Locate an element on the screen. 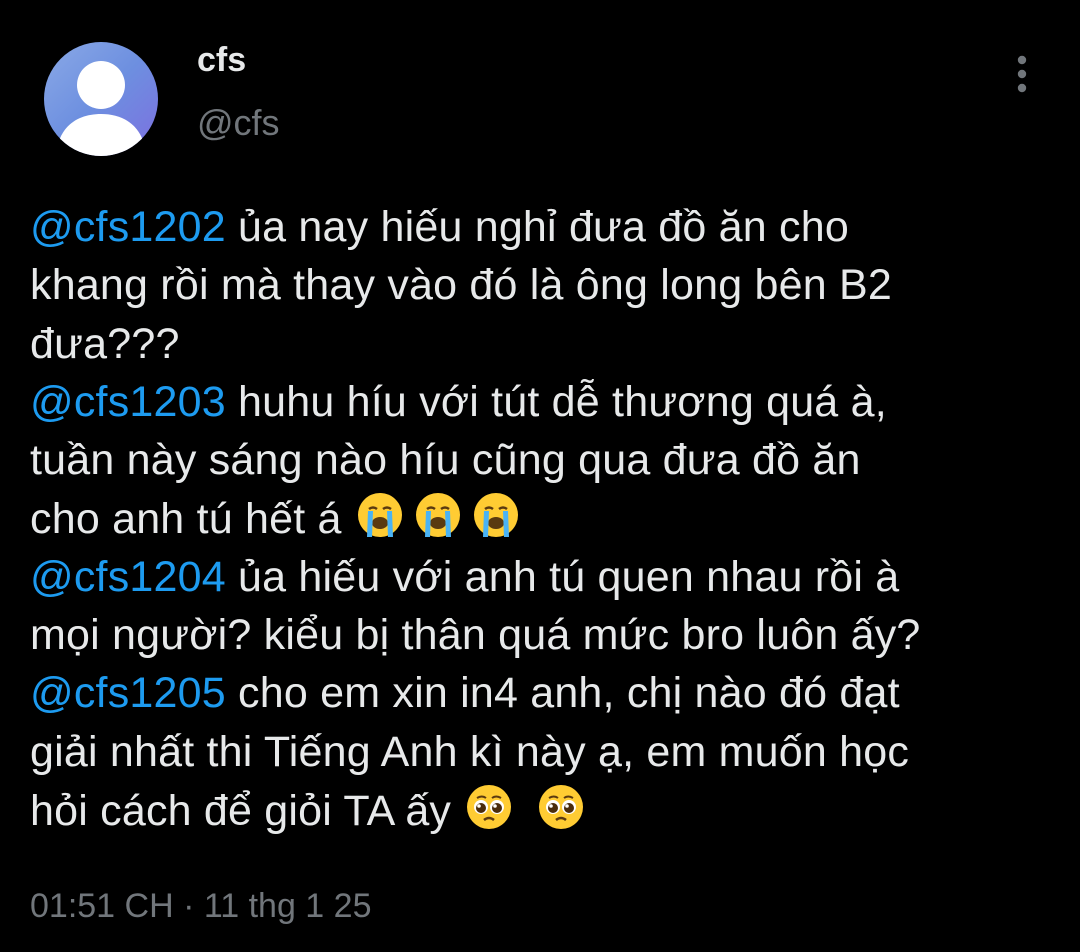 The height and width of the screenshot is (952, 1080). more-vertical-icon is located at coordinates (1022, 74).